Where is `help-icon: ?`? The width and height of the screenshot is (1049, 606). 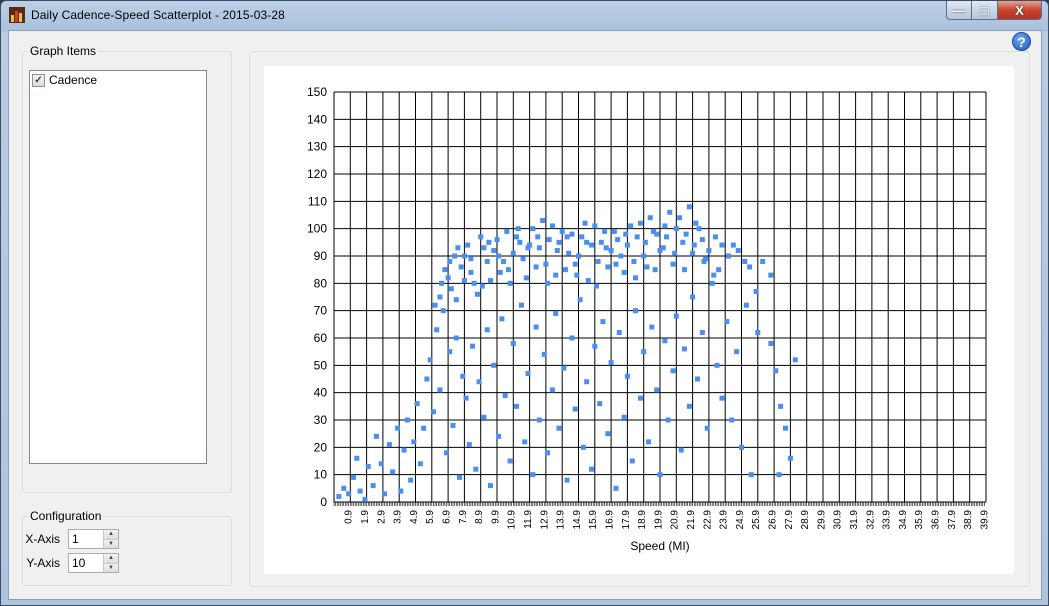 help-icon: ? is located at coordinates (1021, 41).